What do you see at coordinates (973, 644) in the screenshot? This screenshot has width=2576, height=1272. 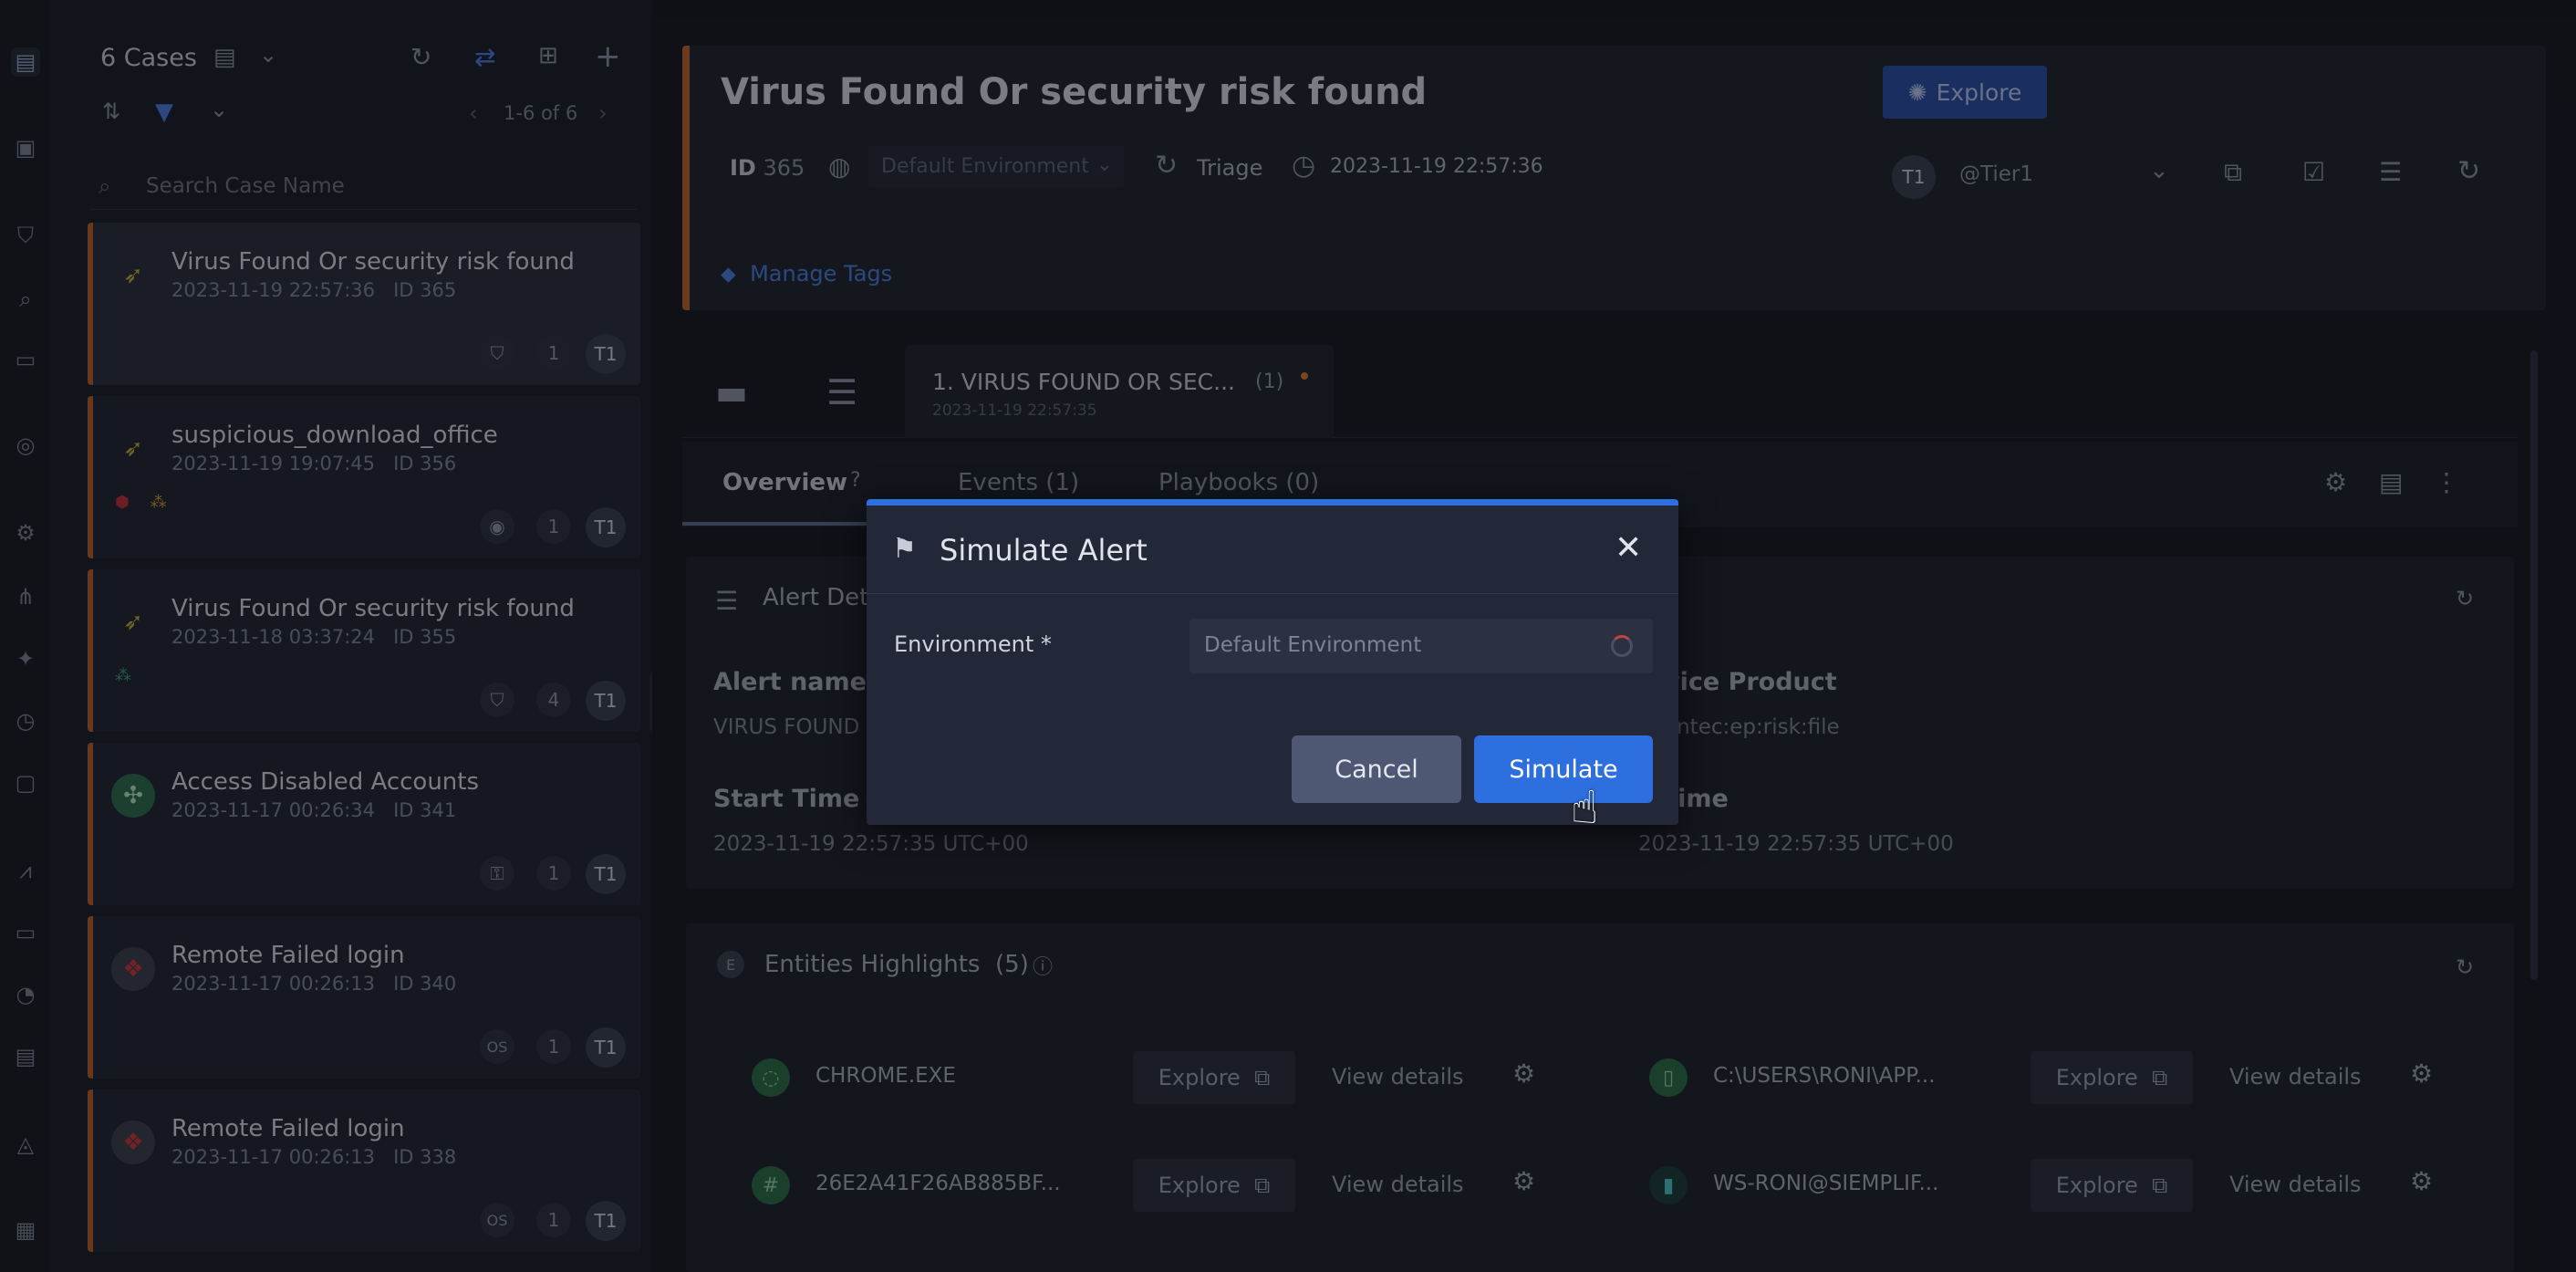 I see `environment-label: Environment *` at bounding box center [973, 644].